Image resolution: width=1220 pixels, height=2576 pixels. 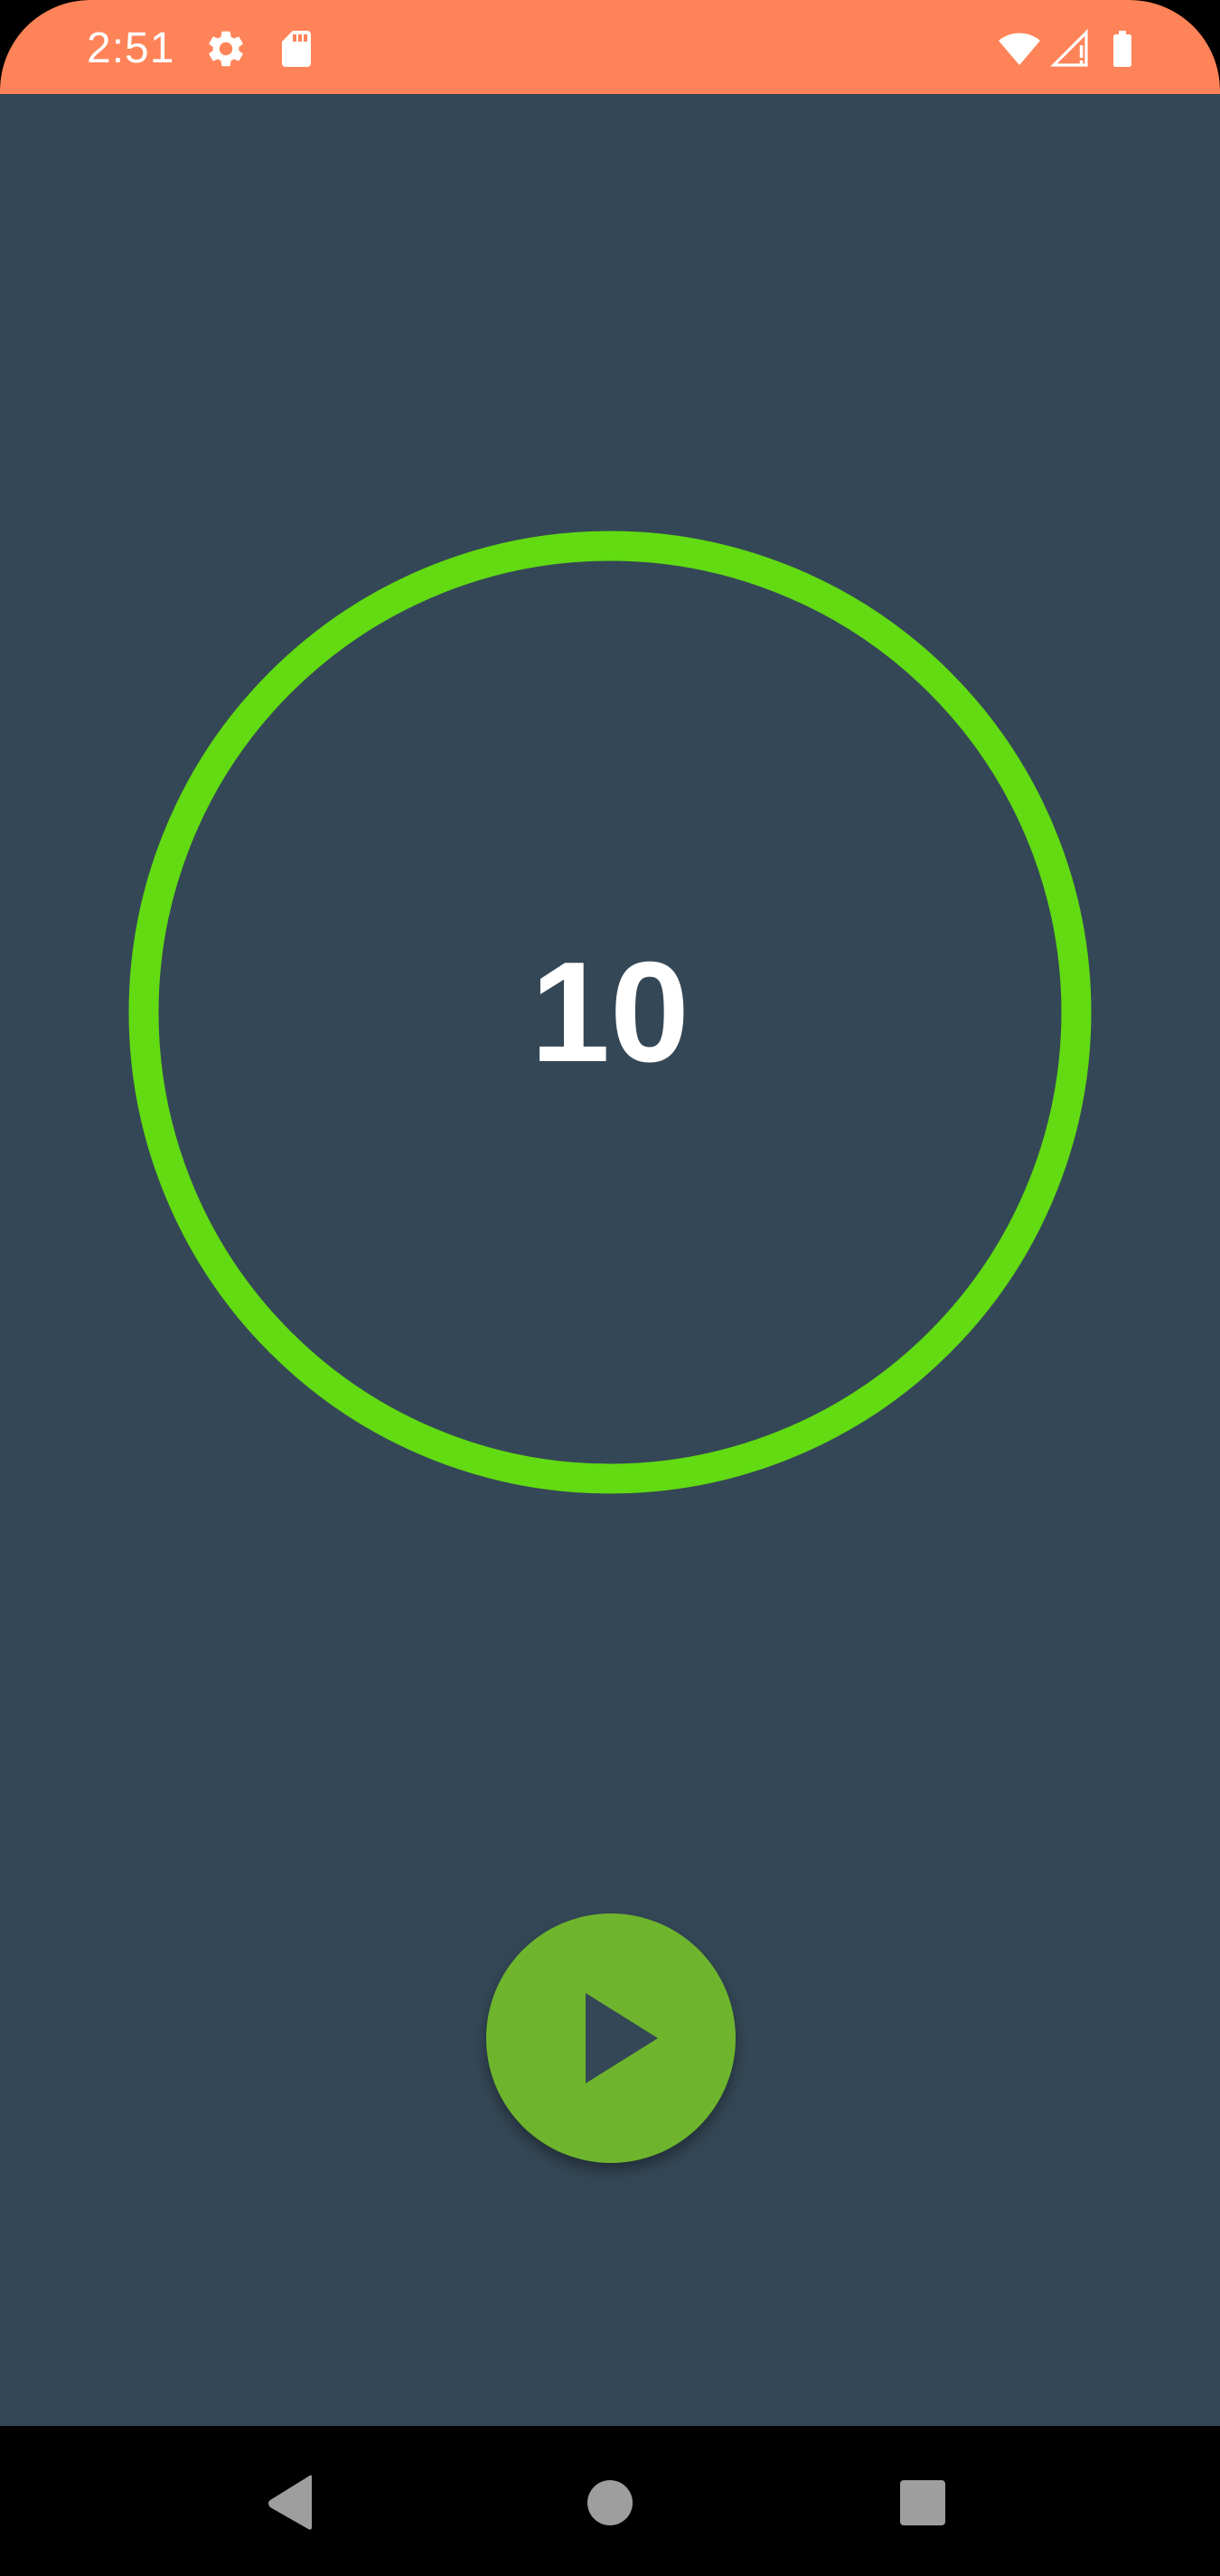 I want to click on play-button, so click(x=611, y=2038).